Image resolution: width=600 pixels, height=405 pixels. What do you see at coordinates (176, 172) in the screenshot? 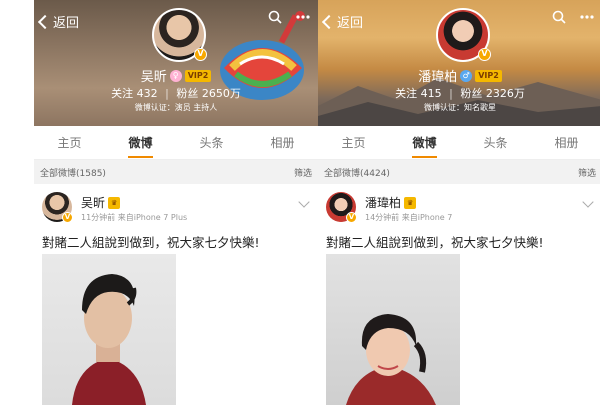
I see `filter-bar: 全部微博(1585) 筛选` at bounding box center [176, 172].